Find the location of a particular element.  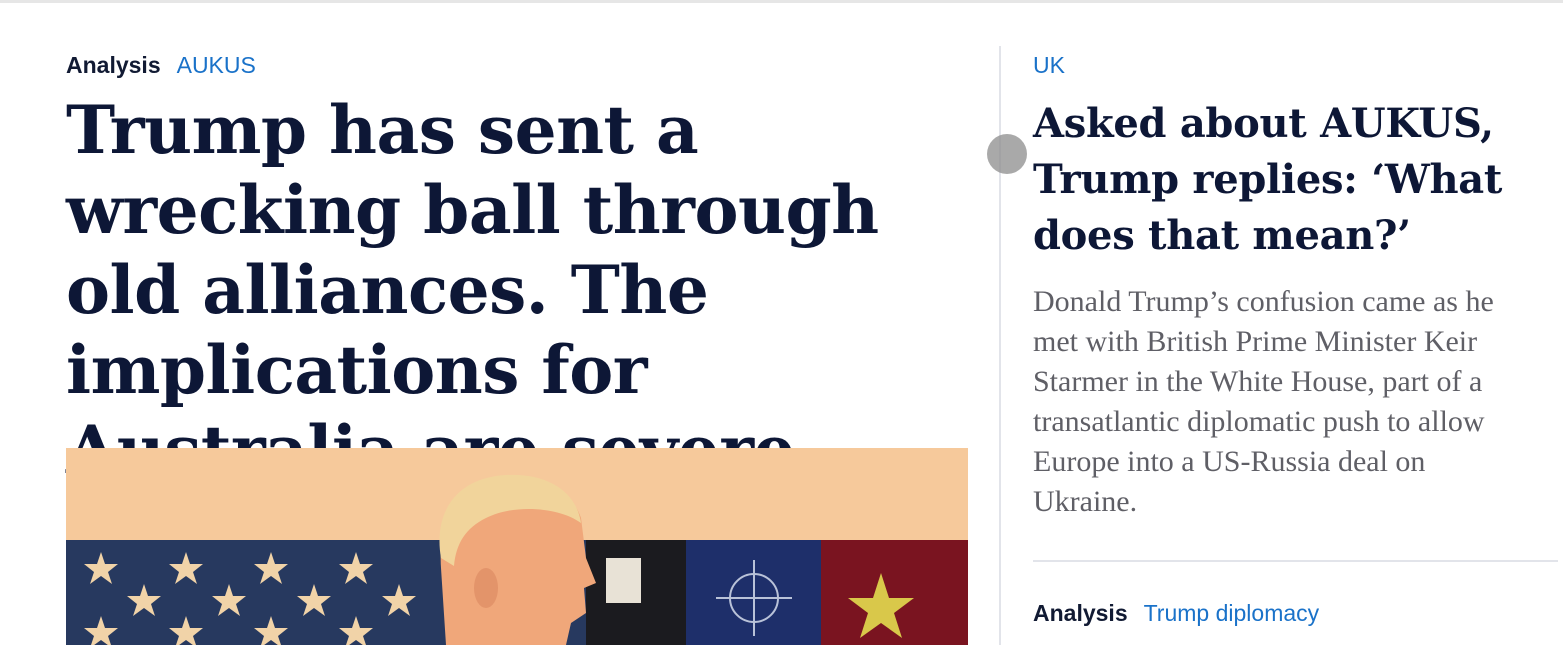

top-divider is located at coordinates (781, 1).